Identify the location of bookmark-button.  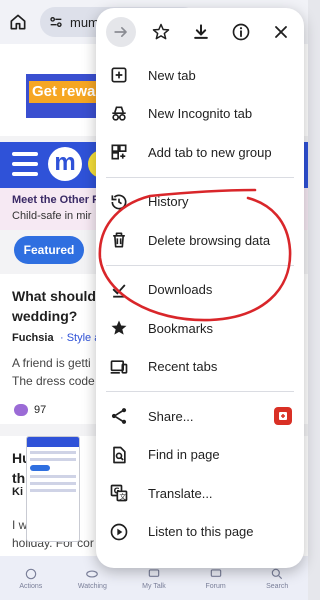
(161, 32).